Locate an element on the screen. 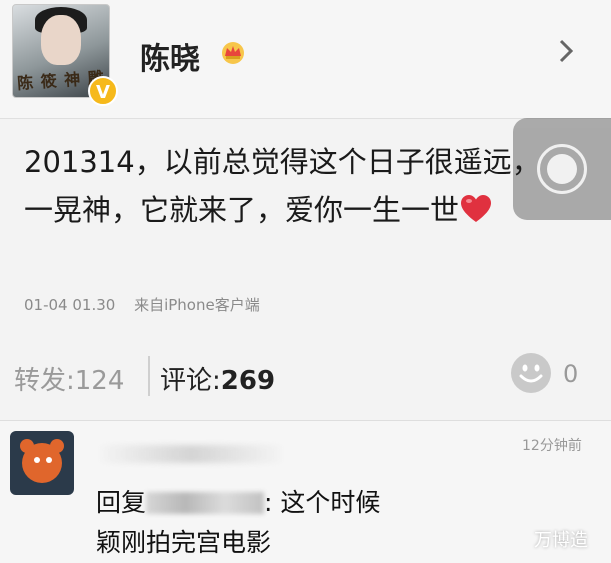  crown-icon is located at coordinates (233, 53).